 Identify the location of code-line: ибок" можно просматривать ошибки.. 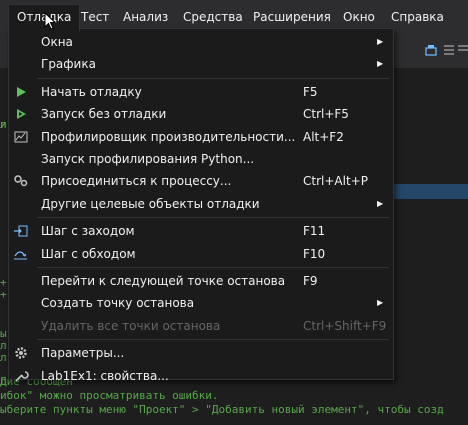
(109, 395).